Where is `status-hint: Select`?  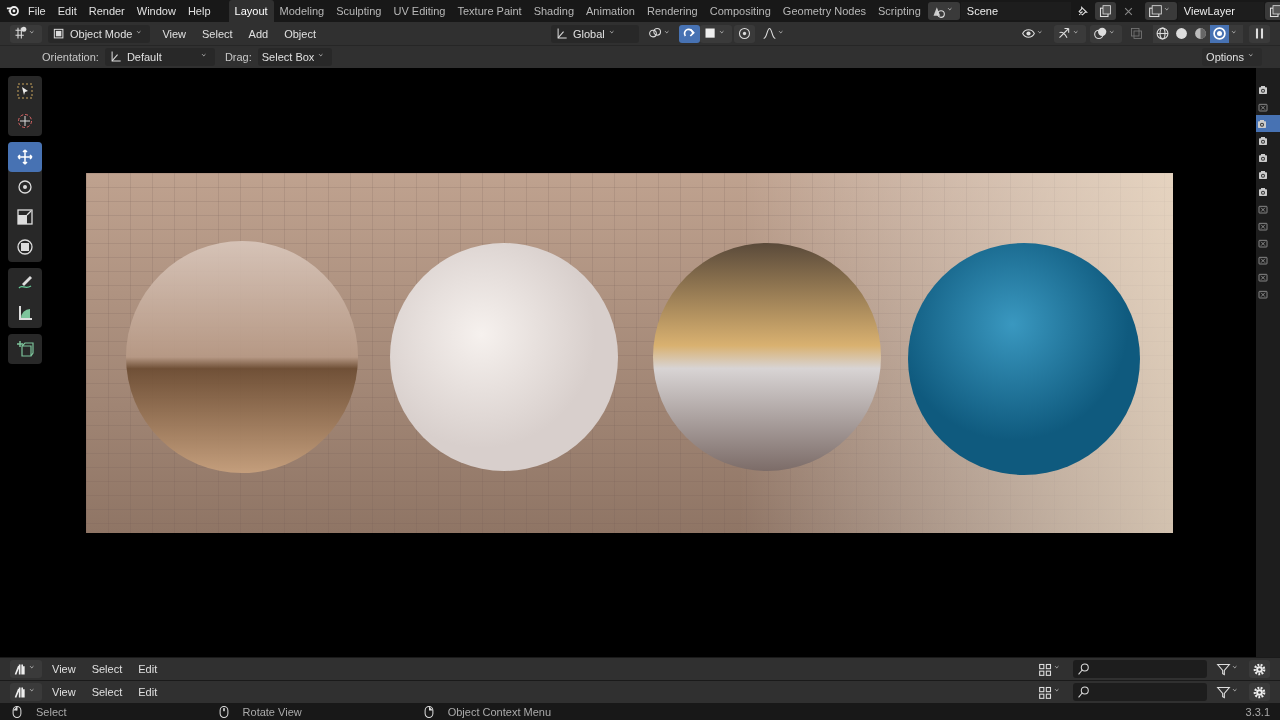 status-hint: Select is located at coordinates (51, 711).